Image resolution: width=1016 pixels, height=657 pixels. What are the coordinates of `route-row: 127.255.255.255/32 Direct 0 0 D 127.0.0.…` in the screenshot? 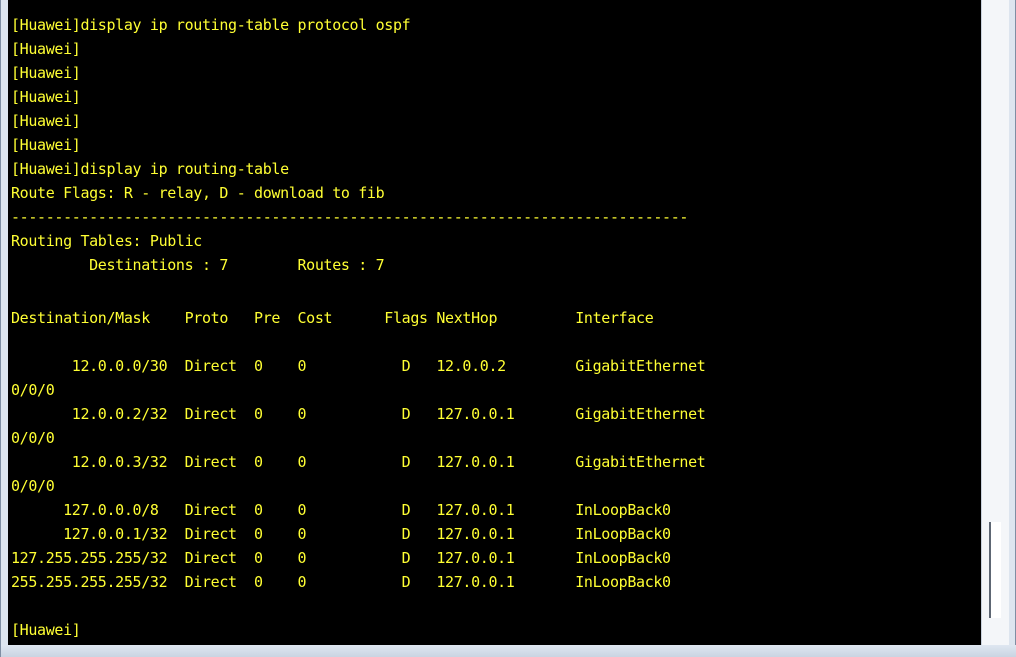 It's located at (341, 558).